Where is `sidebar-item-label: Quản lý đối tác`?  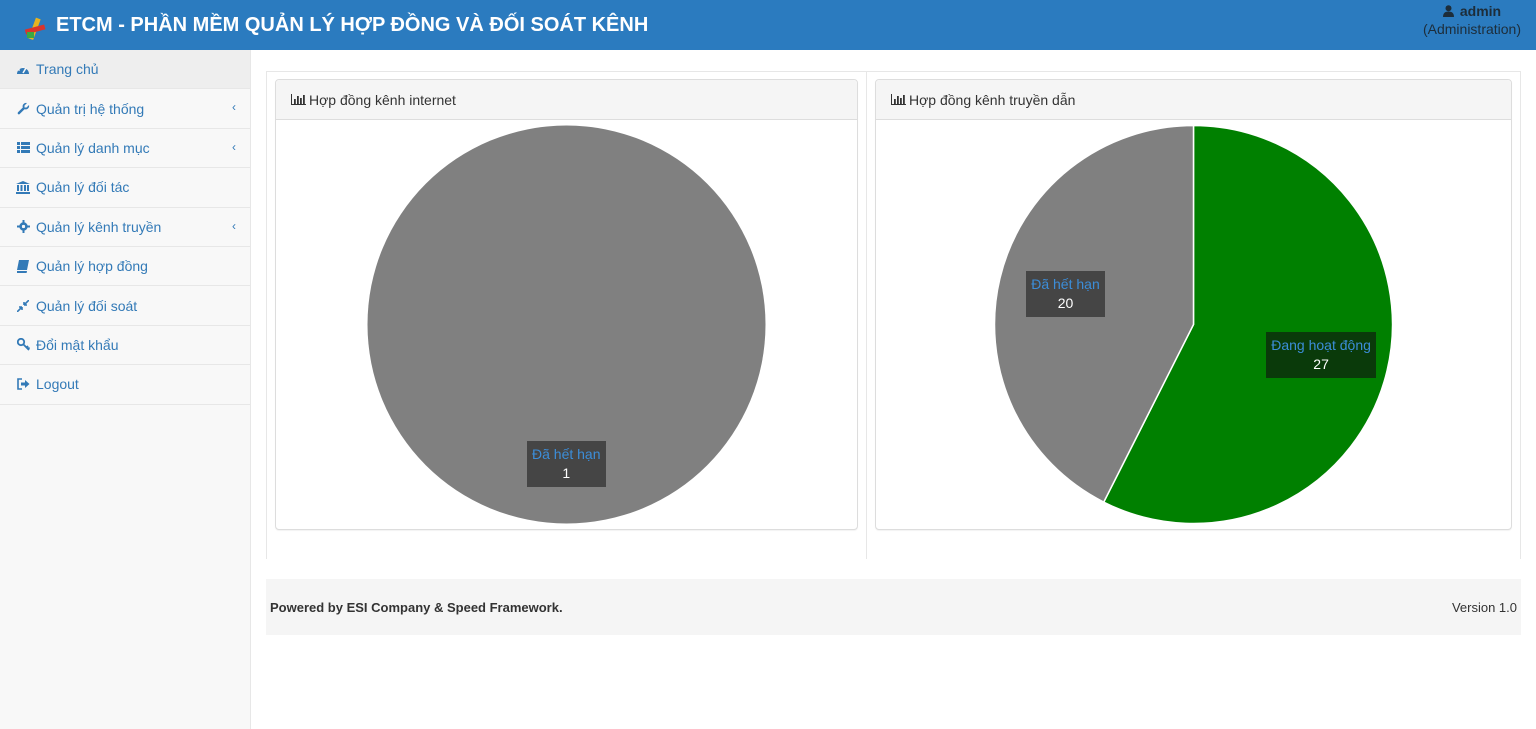 sidebar-item-label: Quản lý đối tác is located at coordinates (83, 187).